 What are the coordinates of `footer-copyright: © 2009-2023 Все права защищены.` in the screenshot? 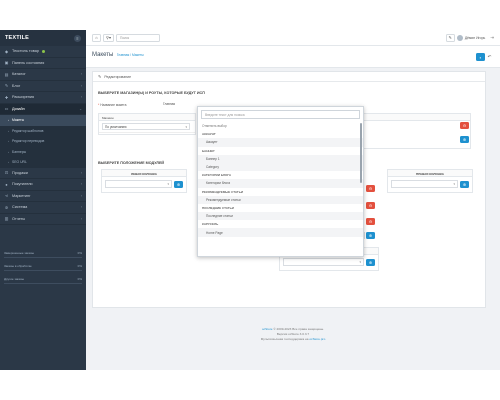 It's located at (299, 329).